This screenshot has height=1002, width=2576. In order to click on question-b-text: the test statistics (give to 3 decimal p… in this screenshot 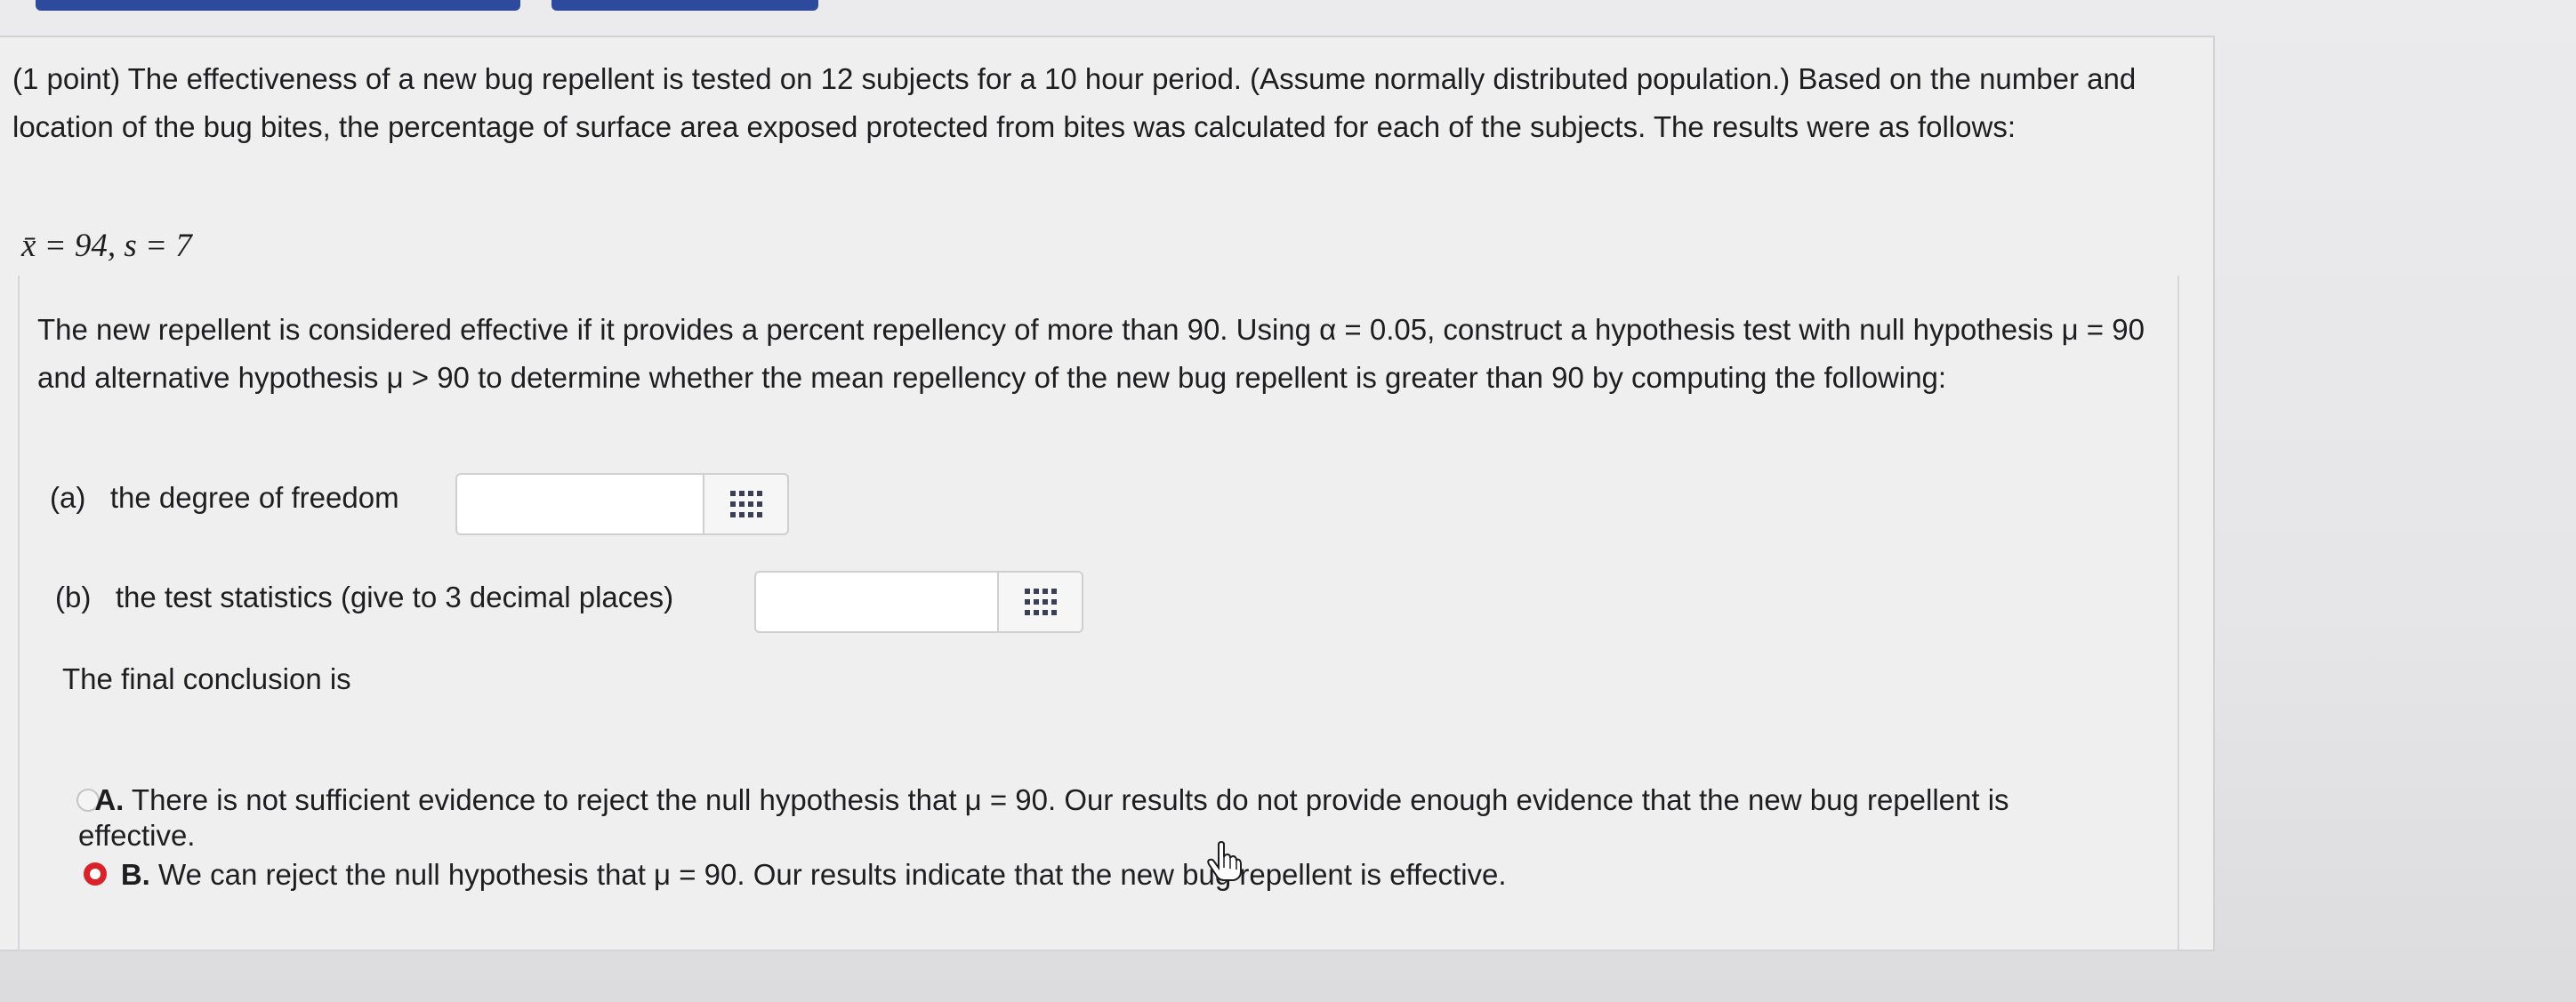, I will do `click(394, 597)`.